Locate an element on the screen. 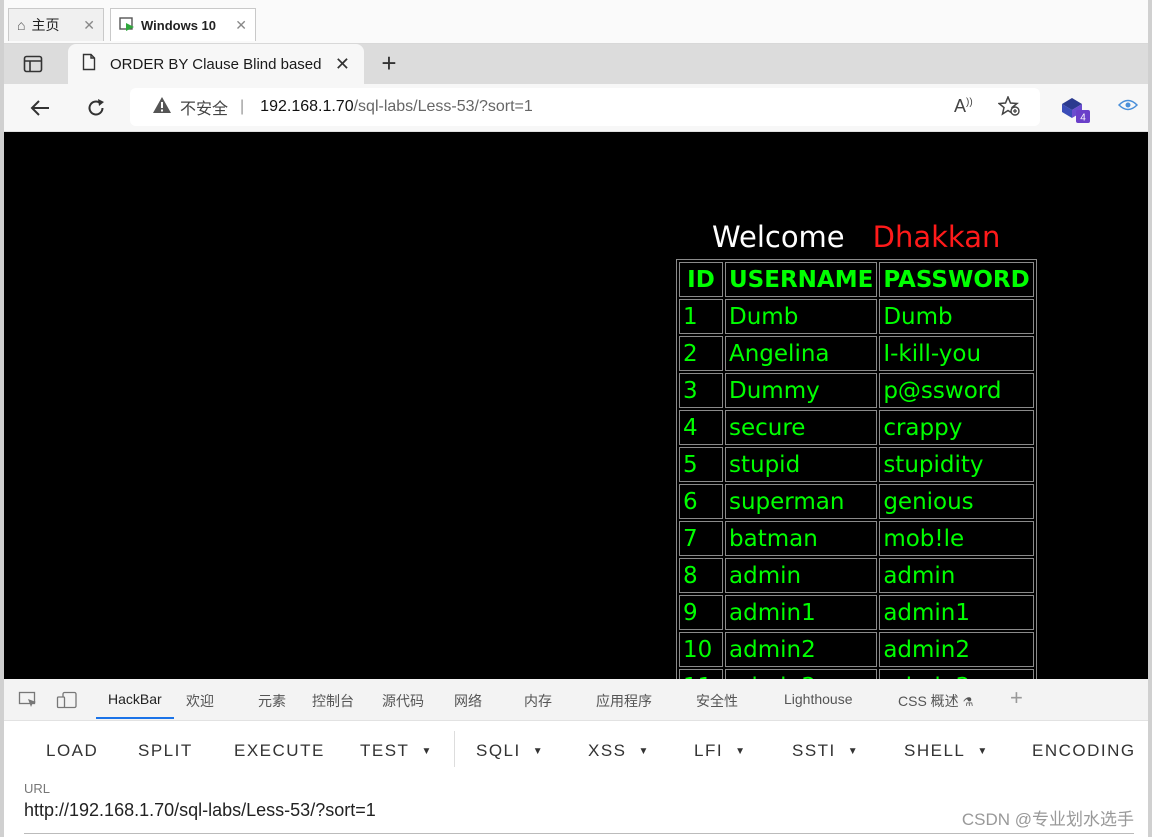 The height and width of the screenshot is (837, 1152). browser-tab-bar: ORDER BY Clause Blind based ✕ + is located at coordinates (576, 64).